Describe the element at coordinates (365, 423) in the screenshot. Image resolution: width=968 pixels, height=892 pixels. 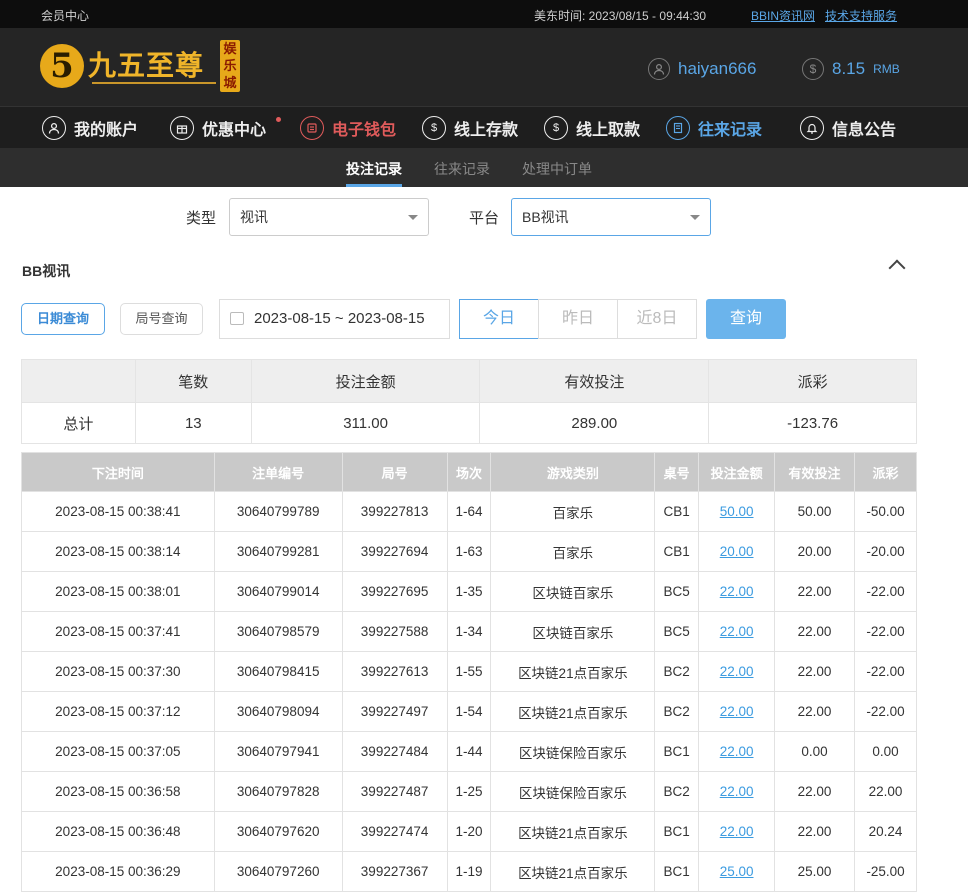
I see `summary-cell: 311.00` at that location.